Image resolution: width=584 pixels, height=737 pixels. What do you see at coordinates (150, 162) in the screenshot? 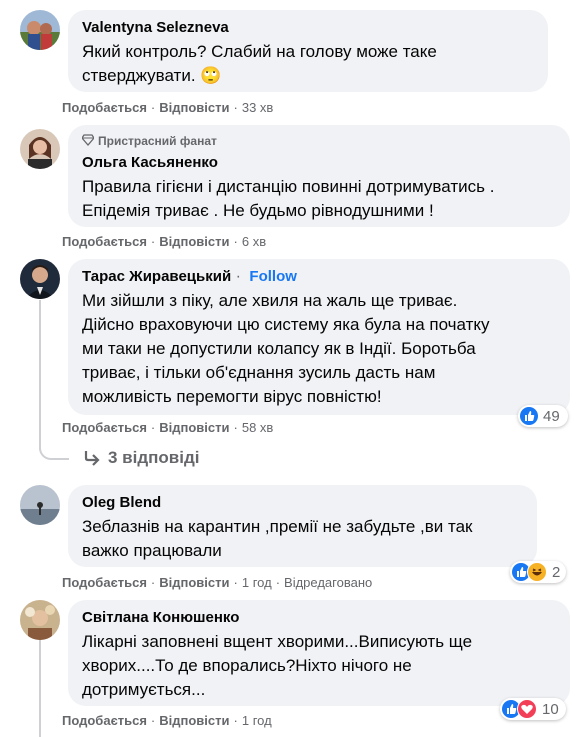
I see `author-name: Ольга Касьяненко` at bounding box center [150, 162].